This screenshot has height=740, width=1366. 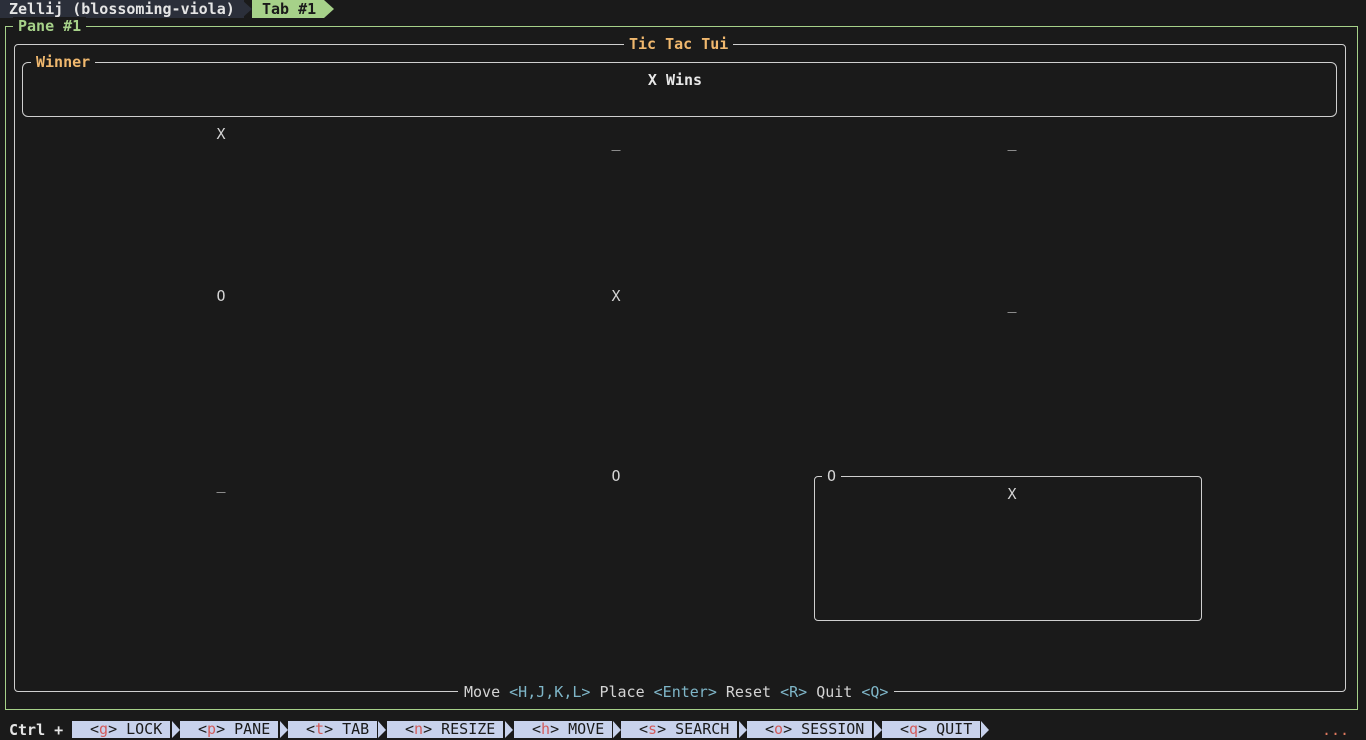 What do you see at coordinates (616, 476) in the screenshot?
I see `board-cell-r3c2: O` at bounding box center [616, 476].